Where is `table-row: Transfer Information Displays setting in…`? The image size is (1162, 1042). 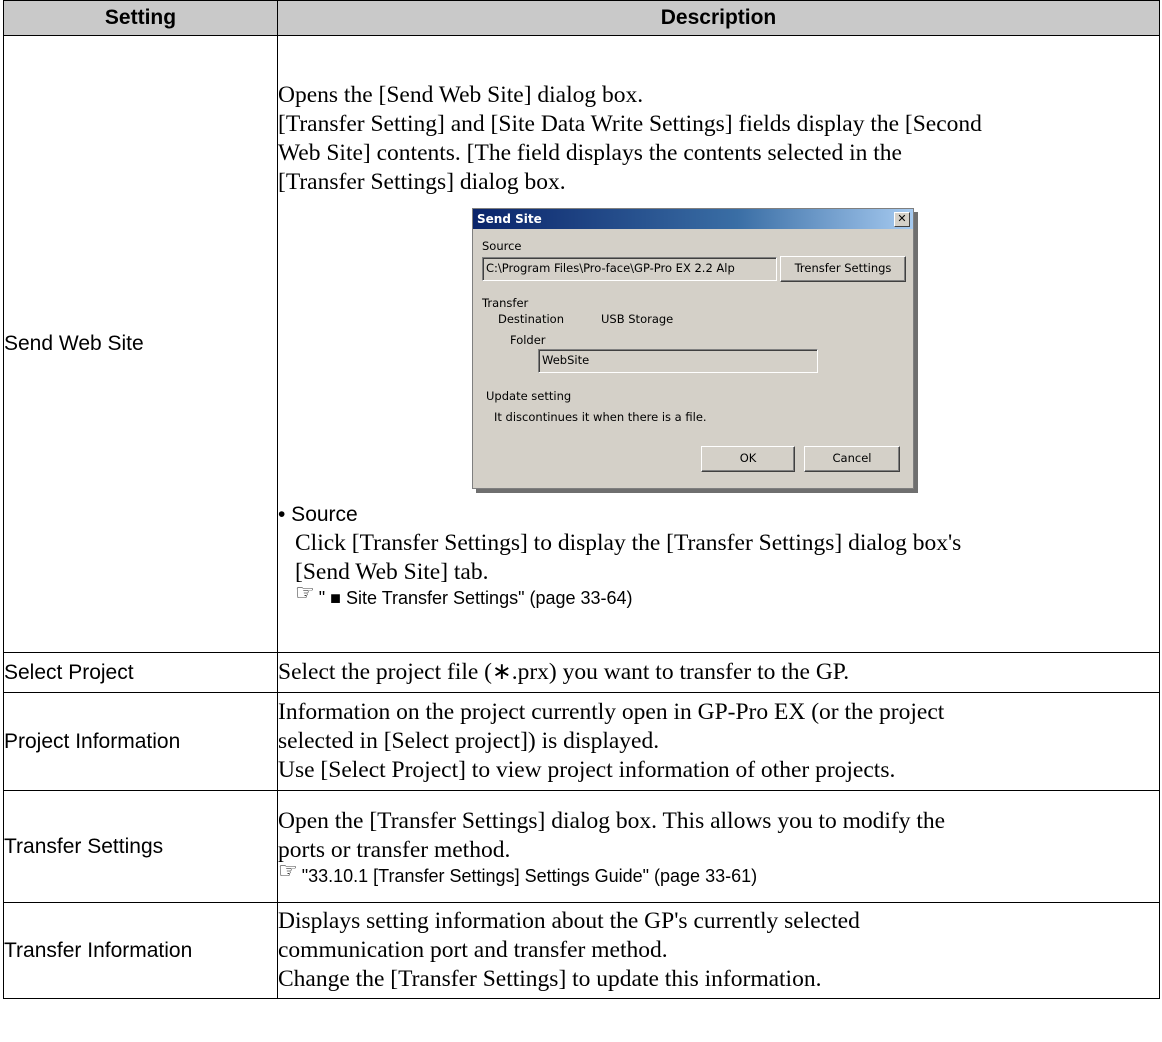
table-row: Transfer Information Displays setting in… is located at coordinates (581, 950).